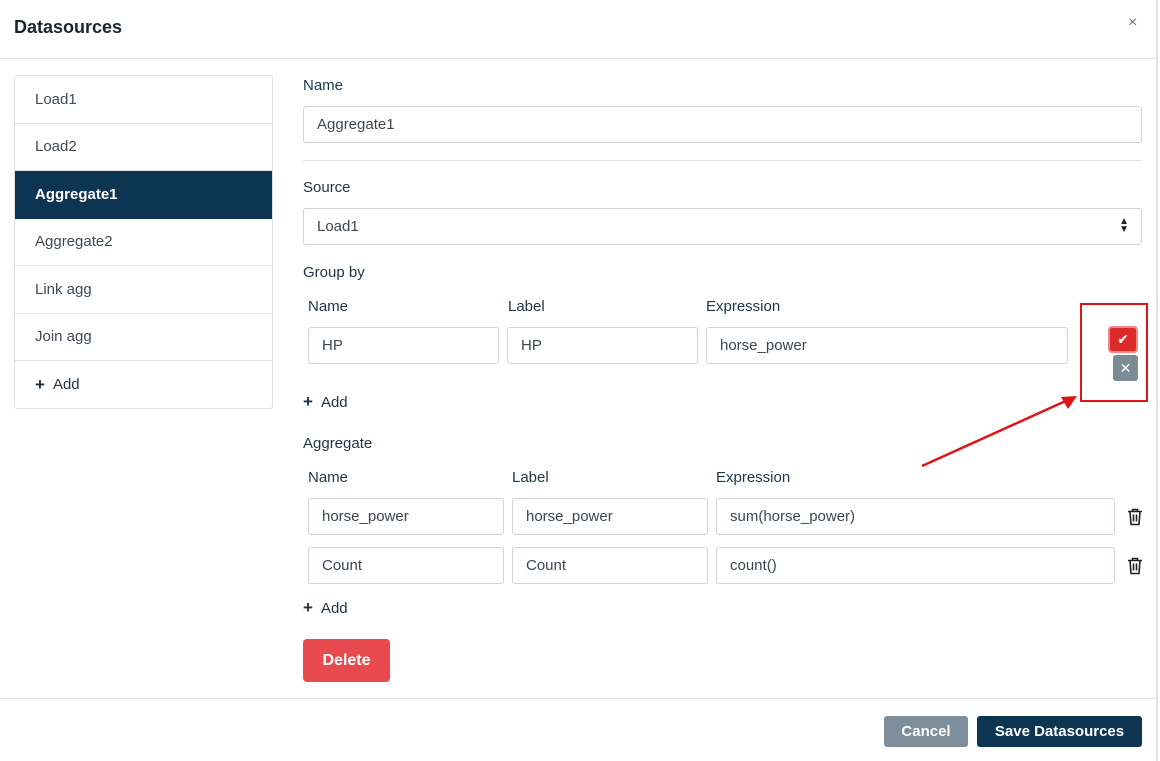 The height and width of the screenshot is (761, 1160). What do you see at coordinates (346, 660) in the screenshot?
I see `delete-button: Delete` at bounding box center [346, 660].